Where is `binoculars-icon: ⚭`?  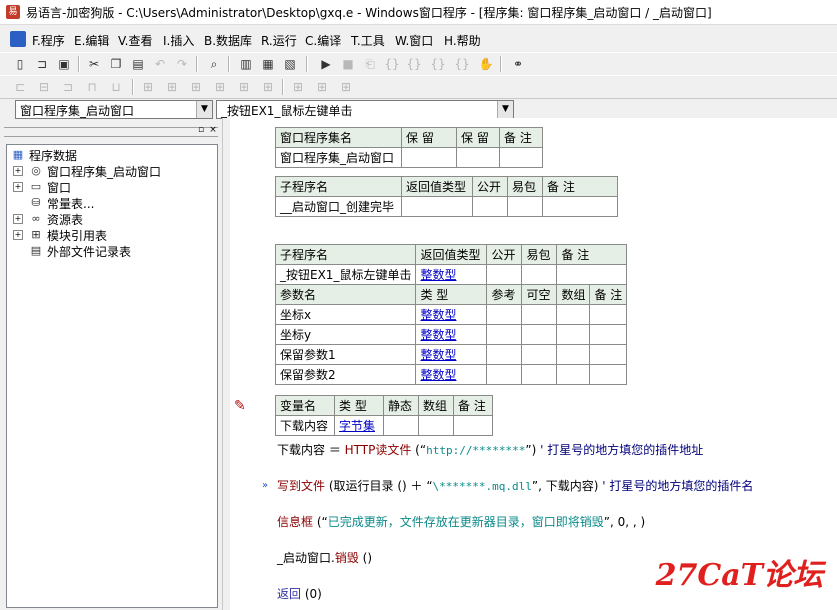 binoculars-icon: ⚭ is located at coordinates (518, 64).